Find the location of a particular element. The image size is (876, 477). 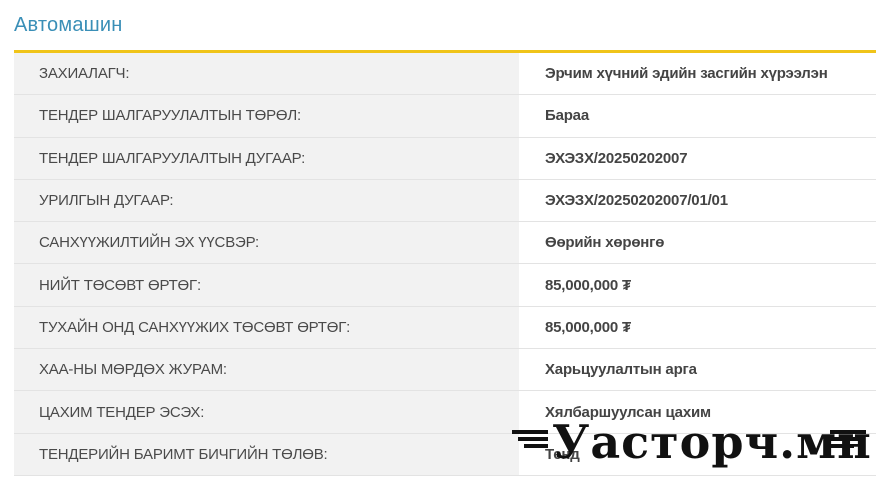

row-label: ТЕНДЕРИЙН БАРИМТ БИЧГИЙН ТӨЛӨВ: is located at coordinates (266, 454).